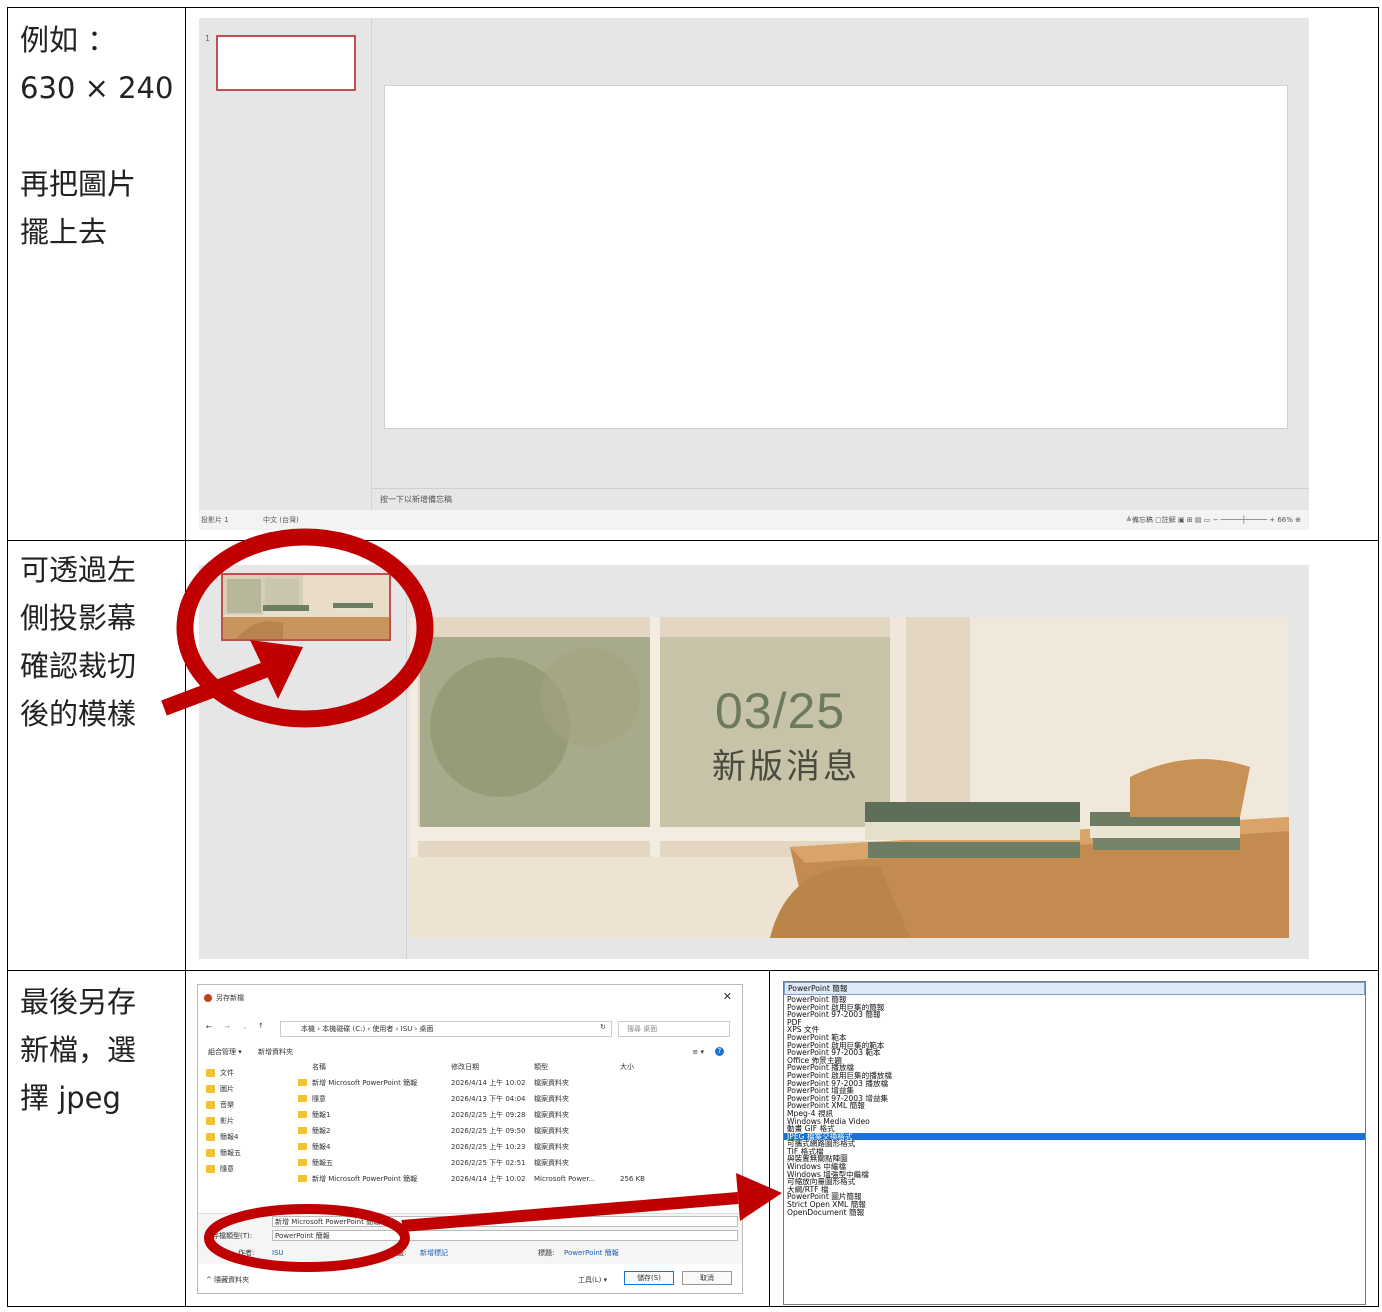 This screenshot has height=1312, width=1382. I want to click on file-row: 簡報1 2026/2/25 上午 09:28 檔案資料夾, so click(518, 1115).